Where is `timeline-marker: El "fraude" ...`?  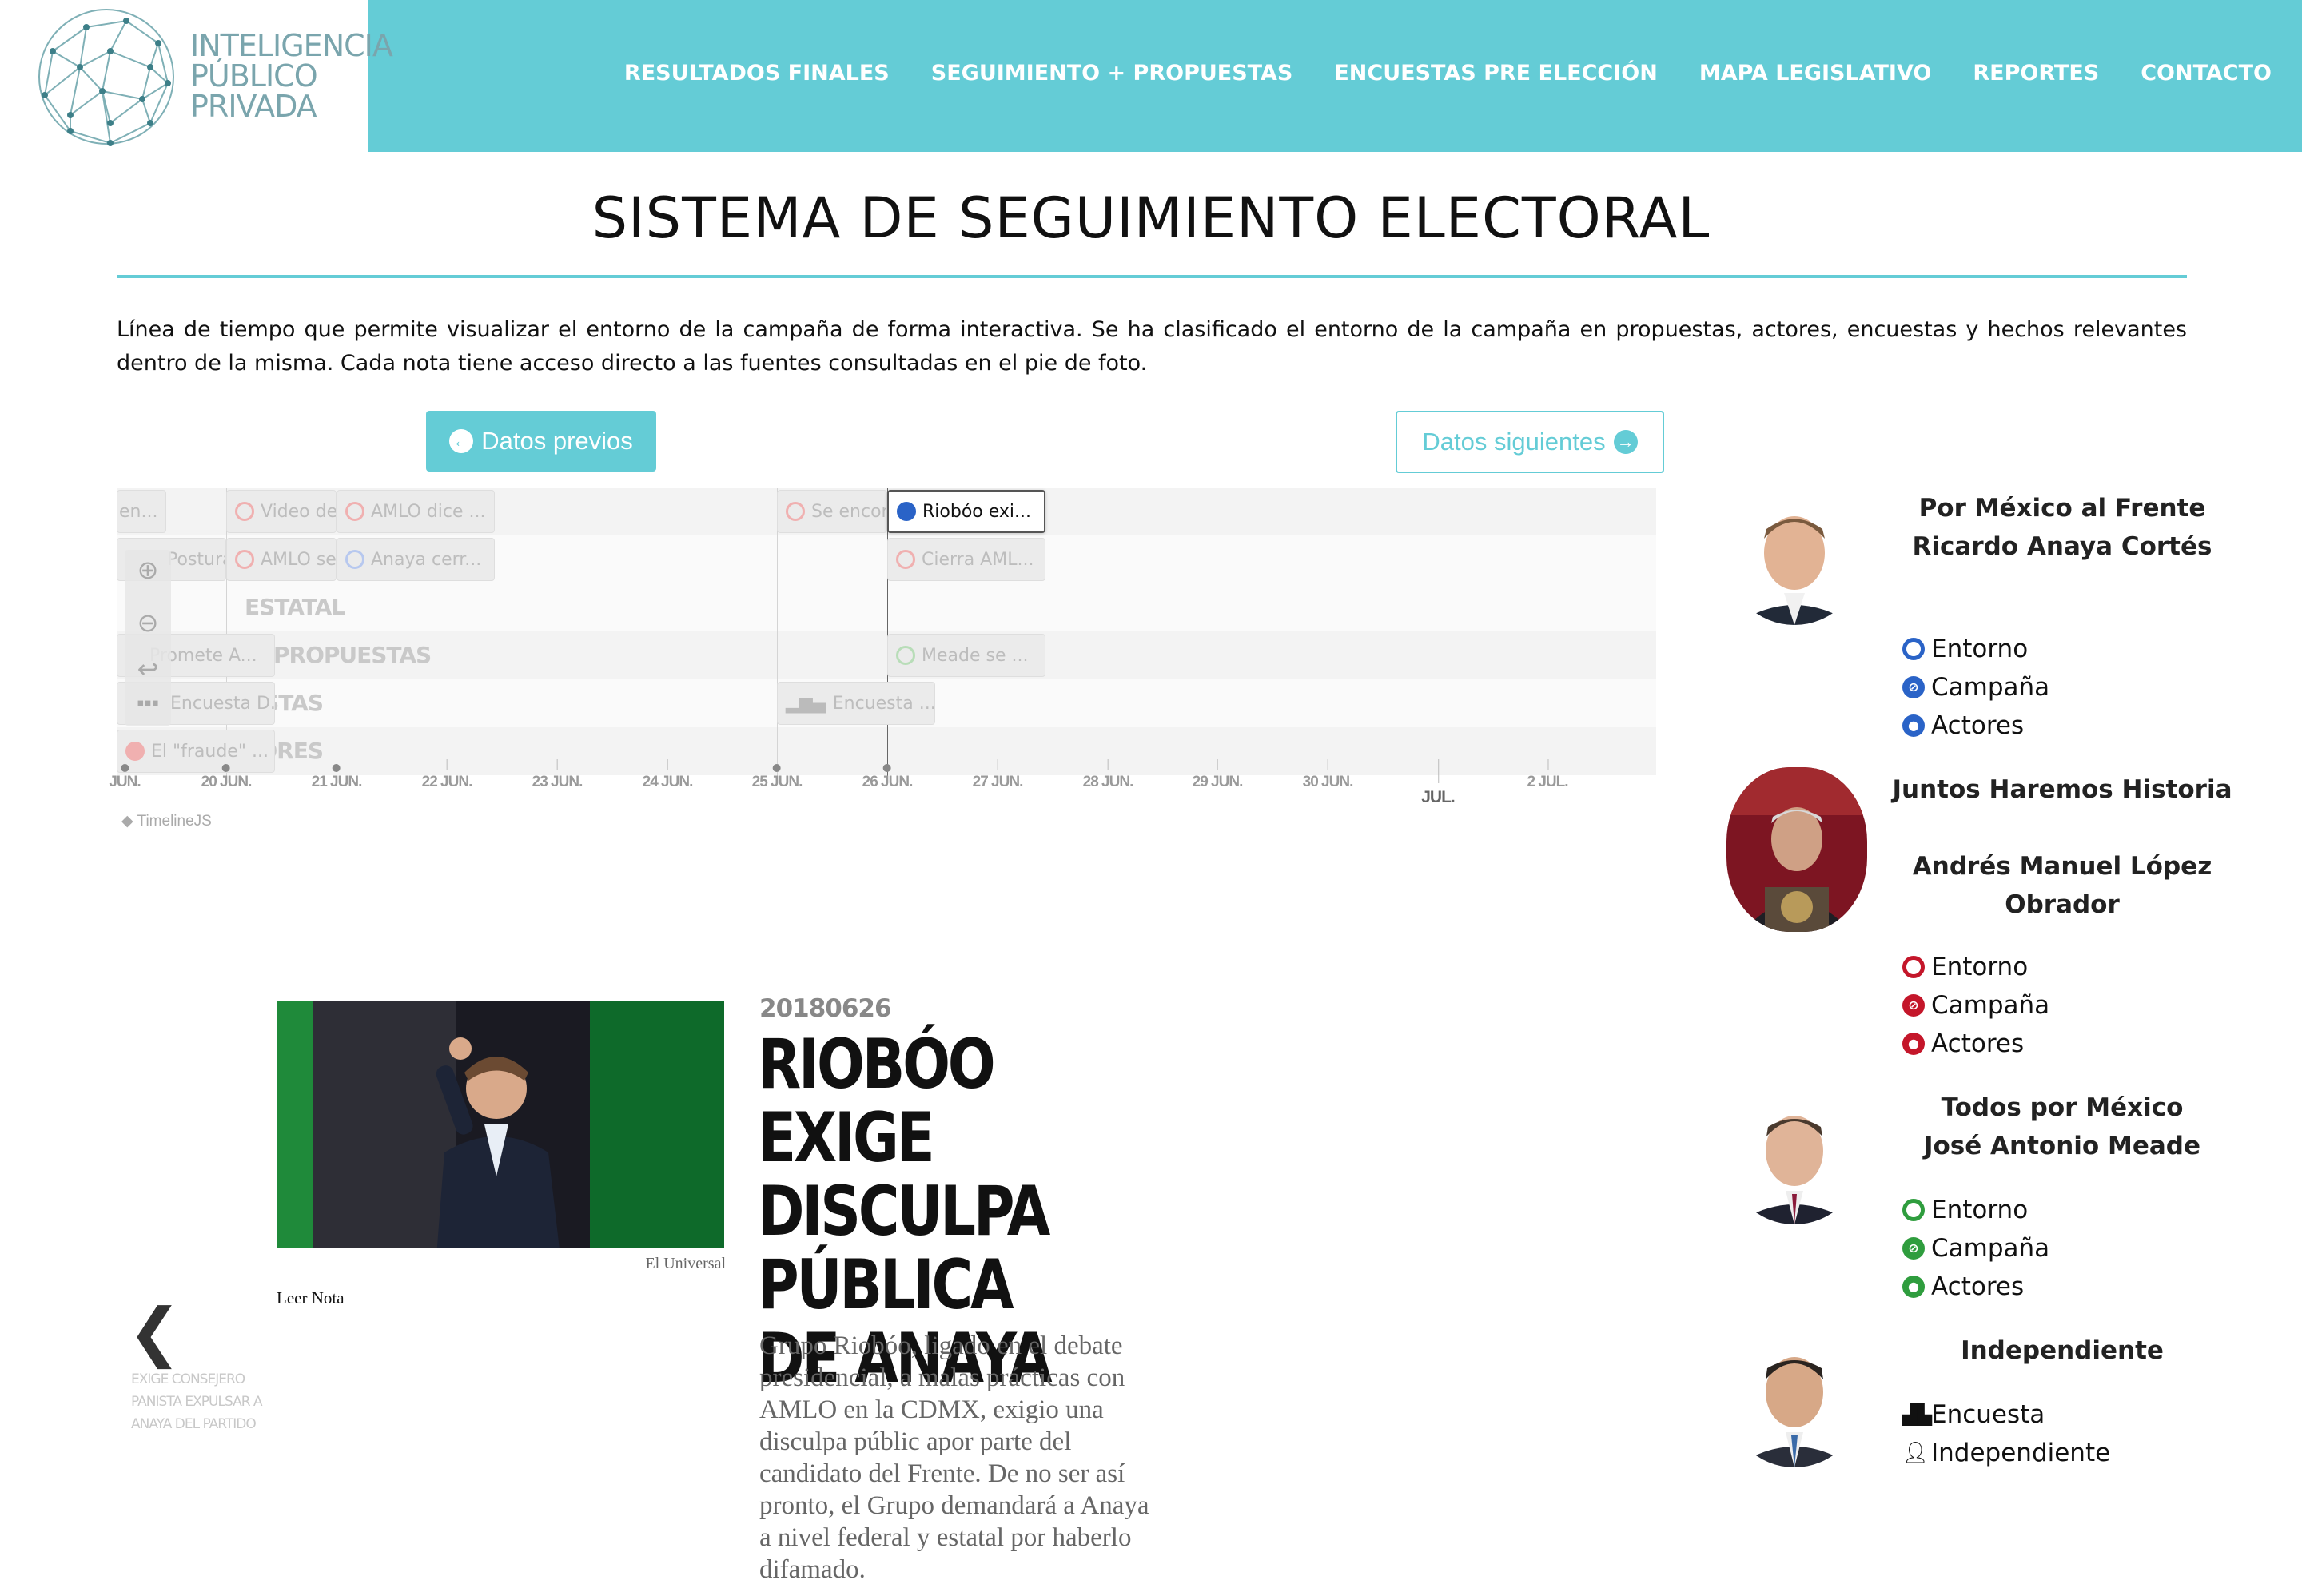
timeline-marker: El "fraude" ... is located at coordinates (196, 751).